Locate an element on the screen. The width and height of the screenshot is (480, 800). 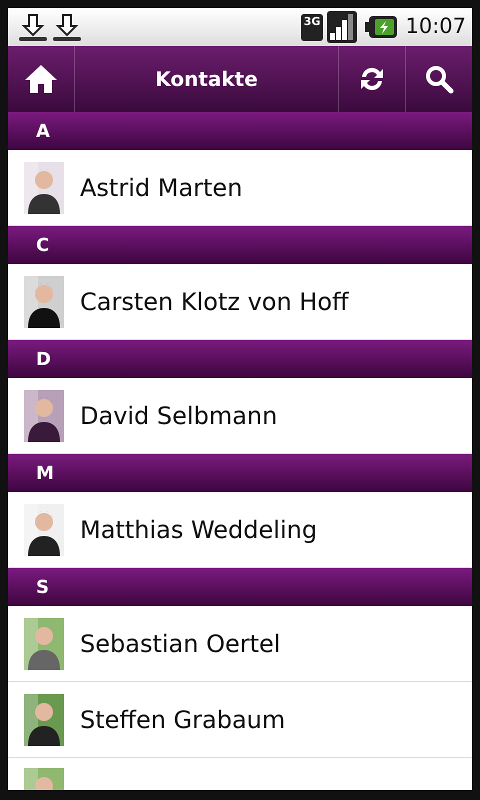
section-header: S is located at coordinates (240, 587).